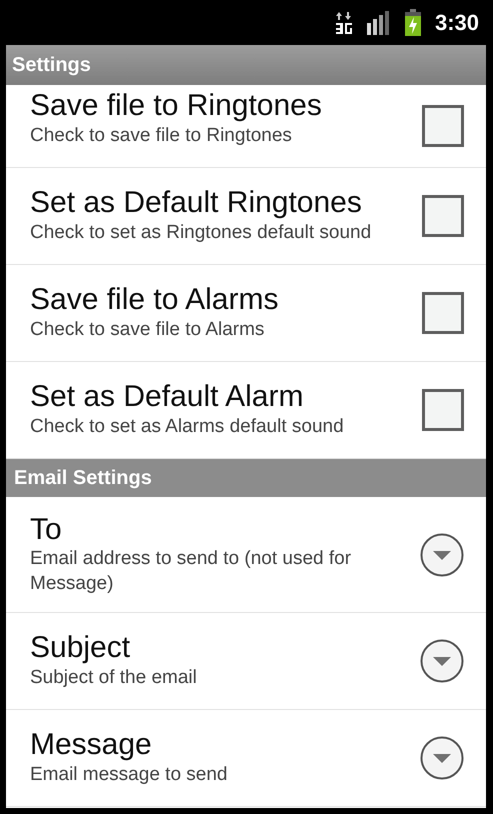 The width and height of the screenshot is (493, 814). Describe the element at coordinates (246, 478) in the screenshot. I see `section-header: Email Settings` at that location.